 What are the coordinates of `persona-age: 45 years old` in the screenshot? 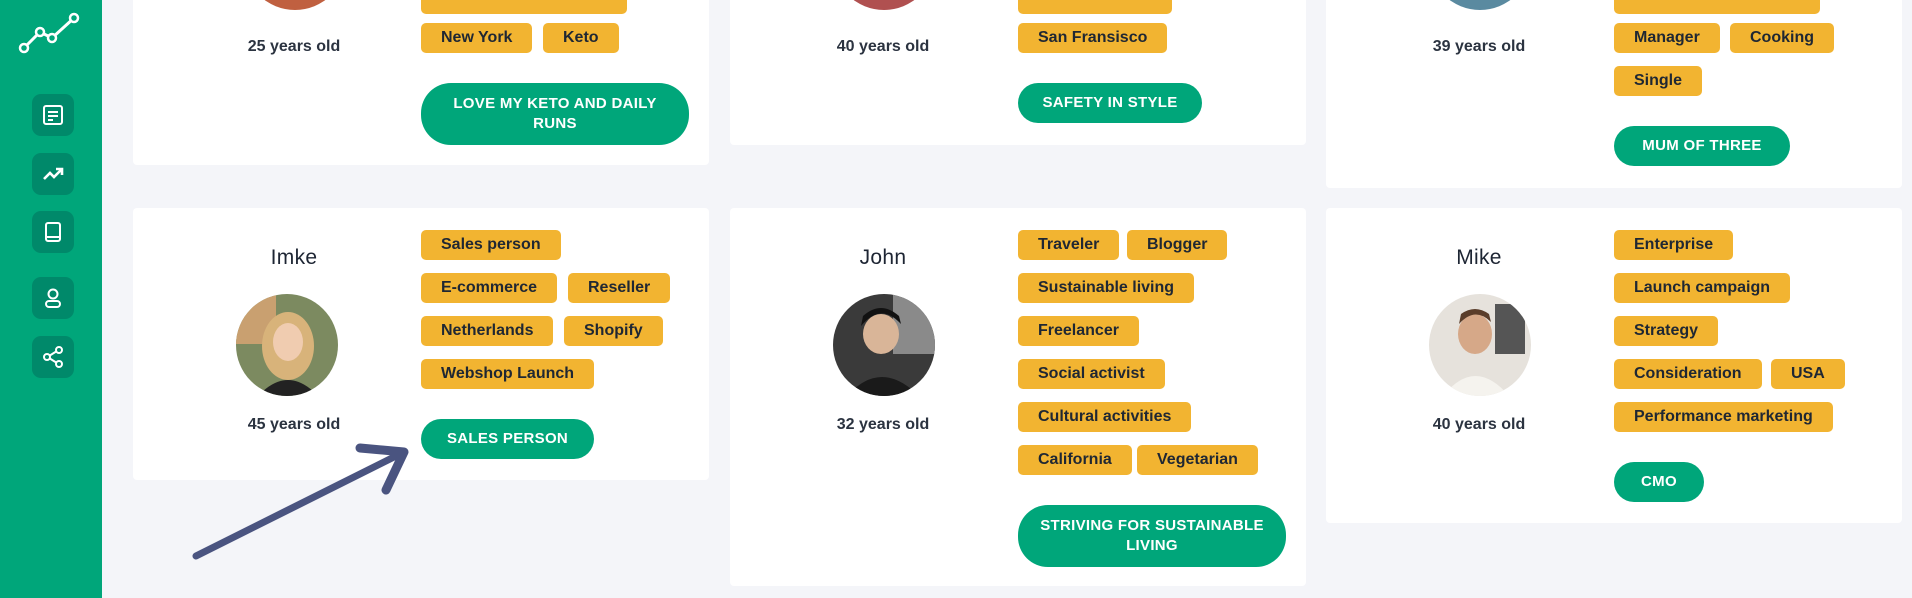 It's located at (294, 424).